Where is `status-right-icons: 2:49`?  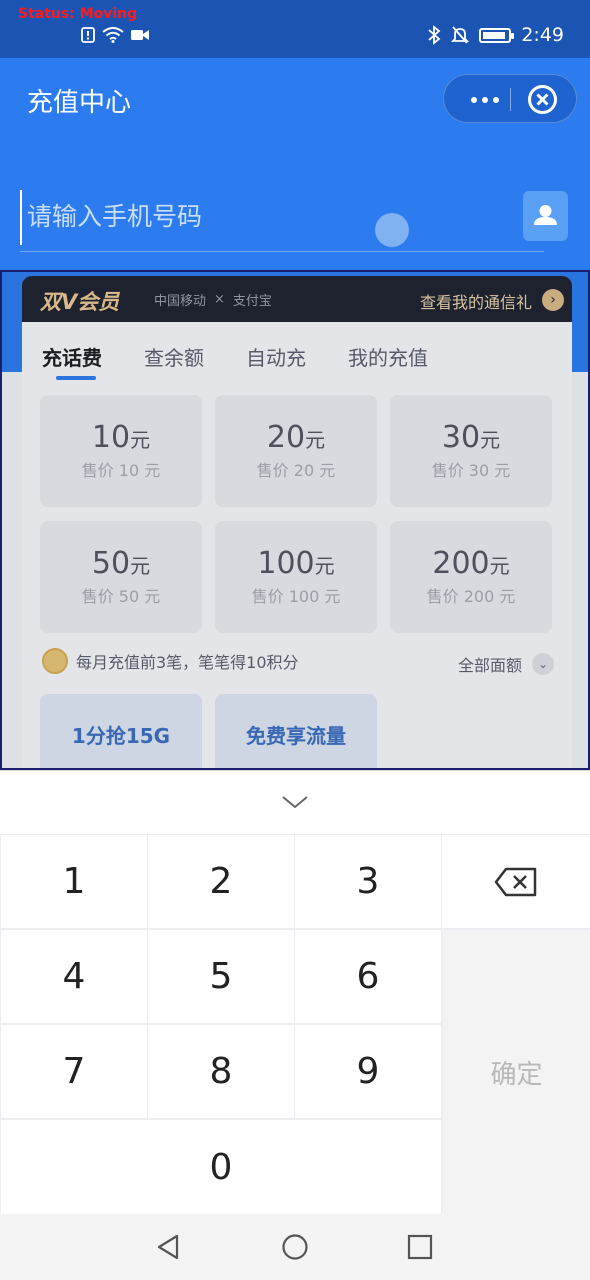 status-right-icons: 2:49 is located at coordinates (495, 35).